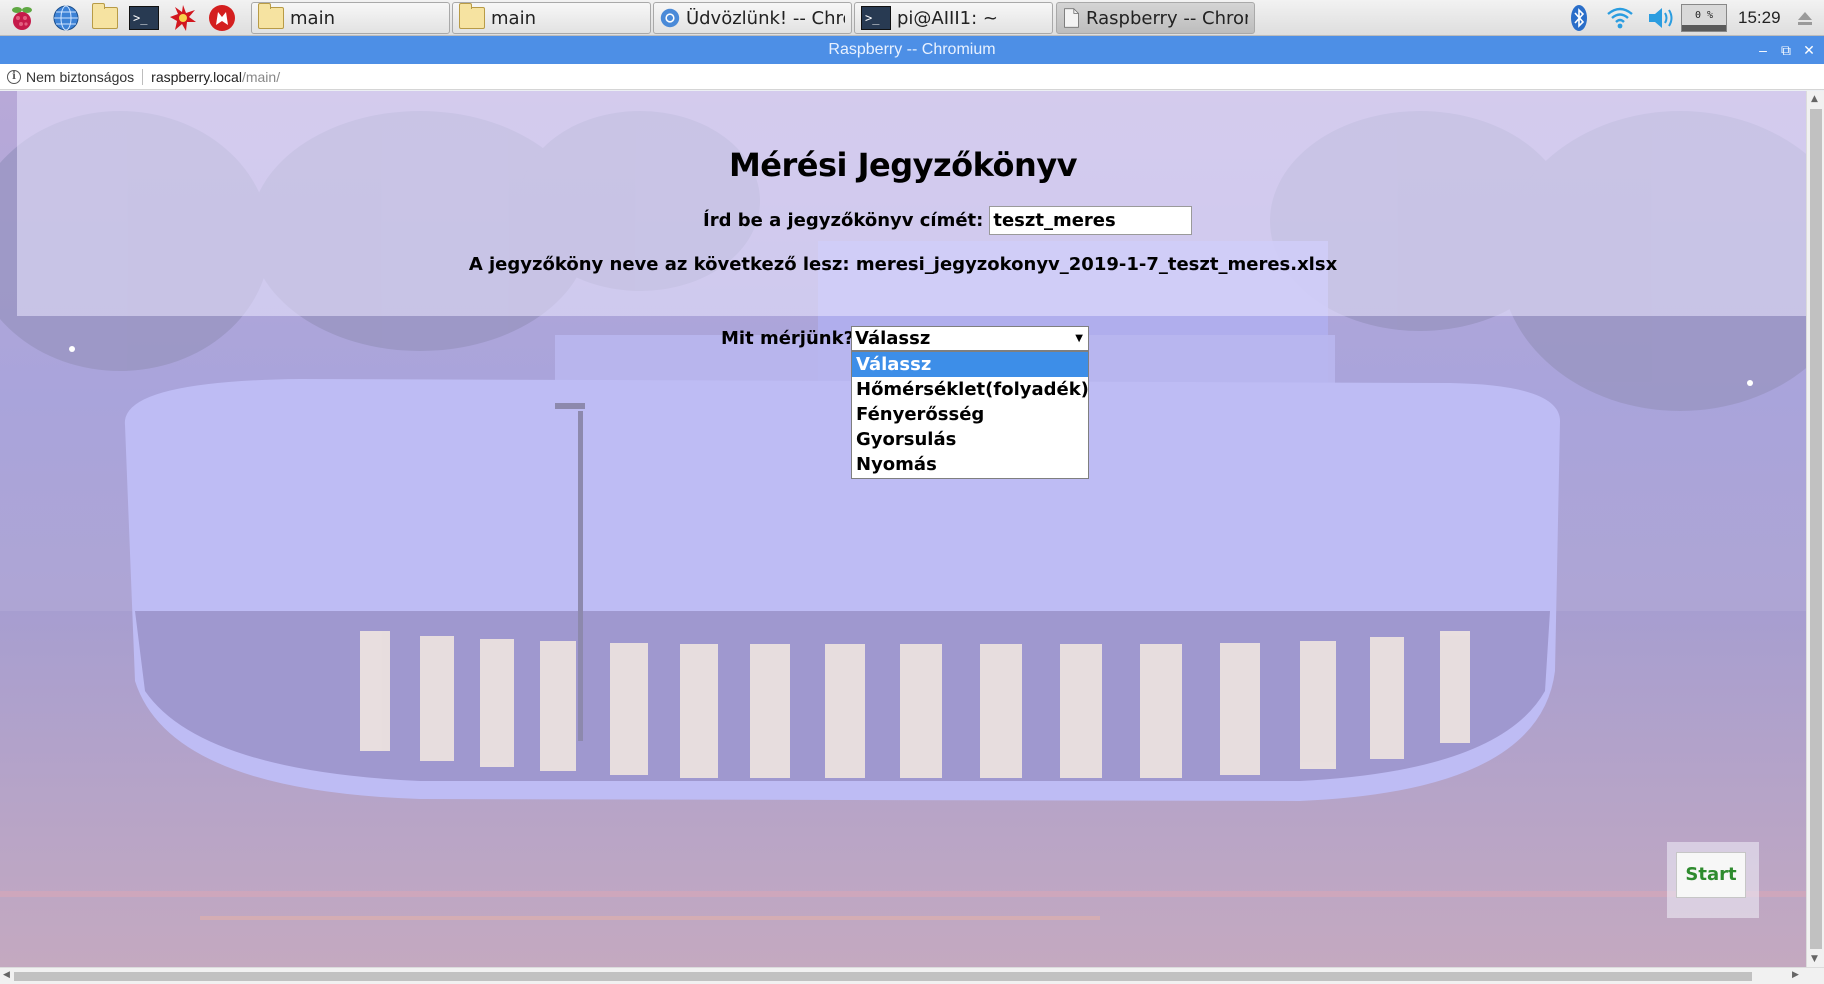  What do you see at coordinates (14, 76) in the screenshot?
I see `info-icon: i` at bounding box center [14, 76].